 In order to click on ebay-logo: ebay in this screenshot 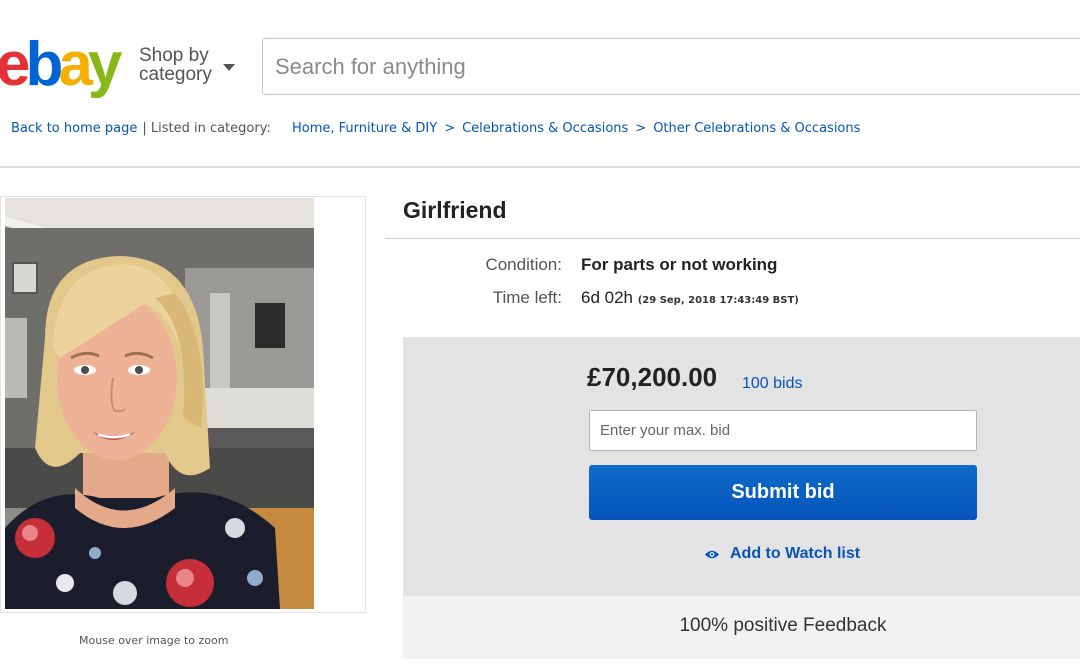, I will do `click(61, 65)`.